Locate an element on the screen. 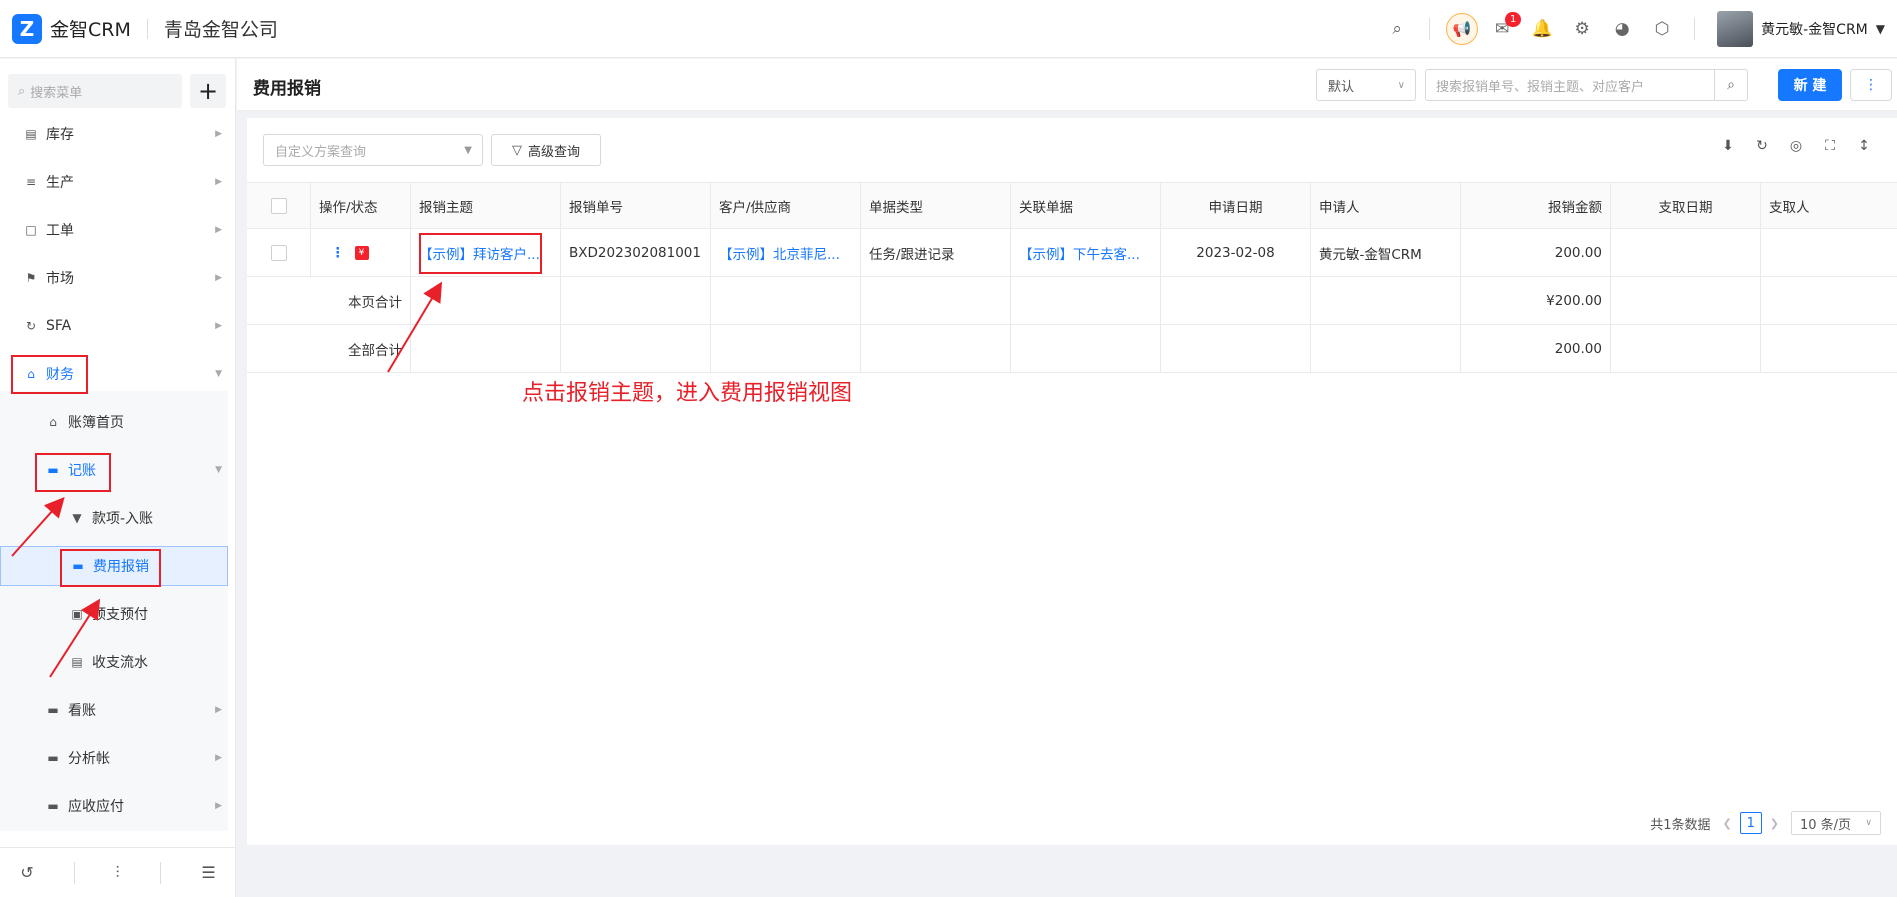 The width and height of the screenshot is (1897, 897). new-button: 新 建 is located at coordinates (1810, 85).